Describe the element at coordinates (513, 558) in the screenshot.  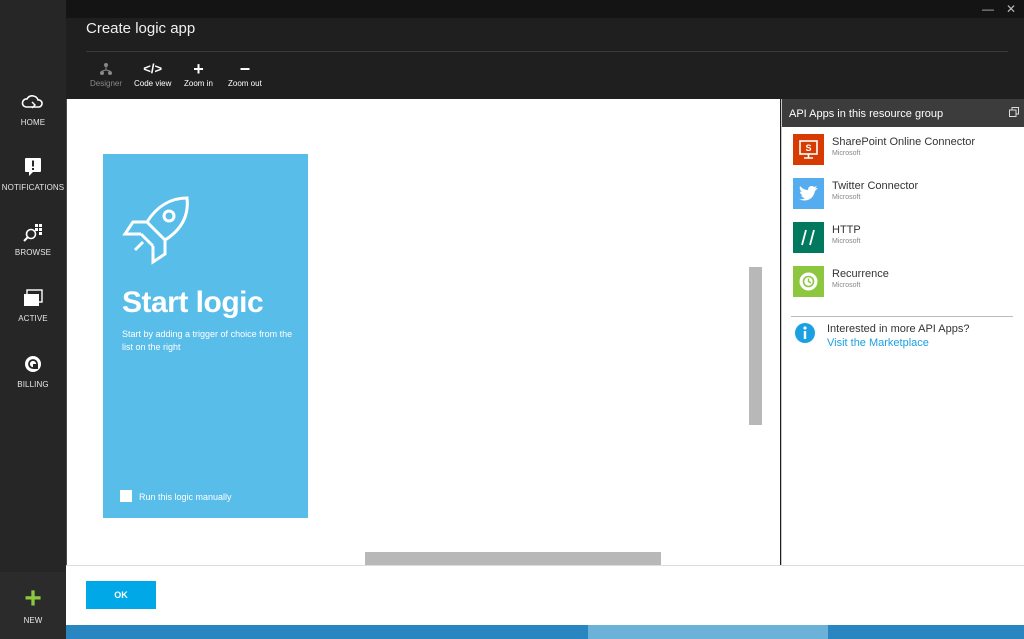
I see `horizontal-scrollbar` at that location.